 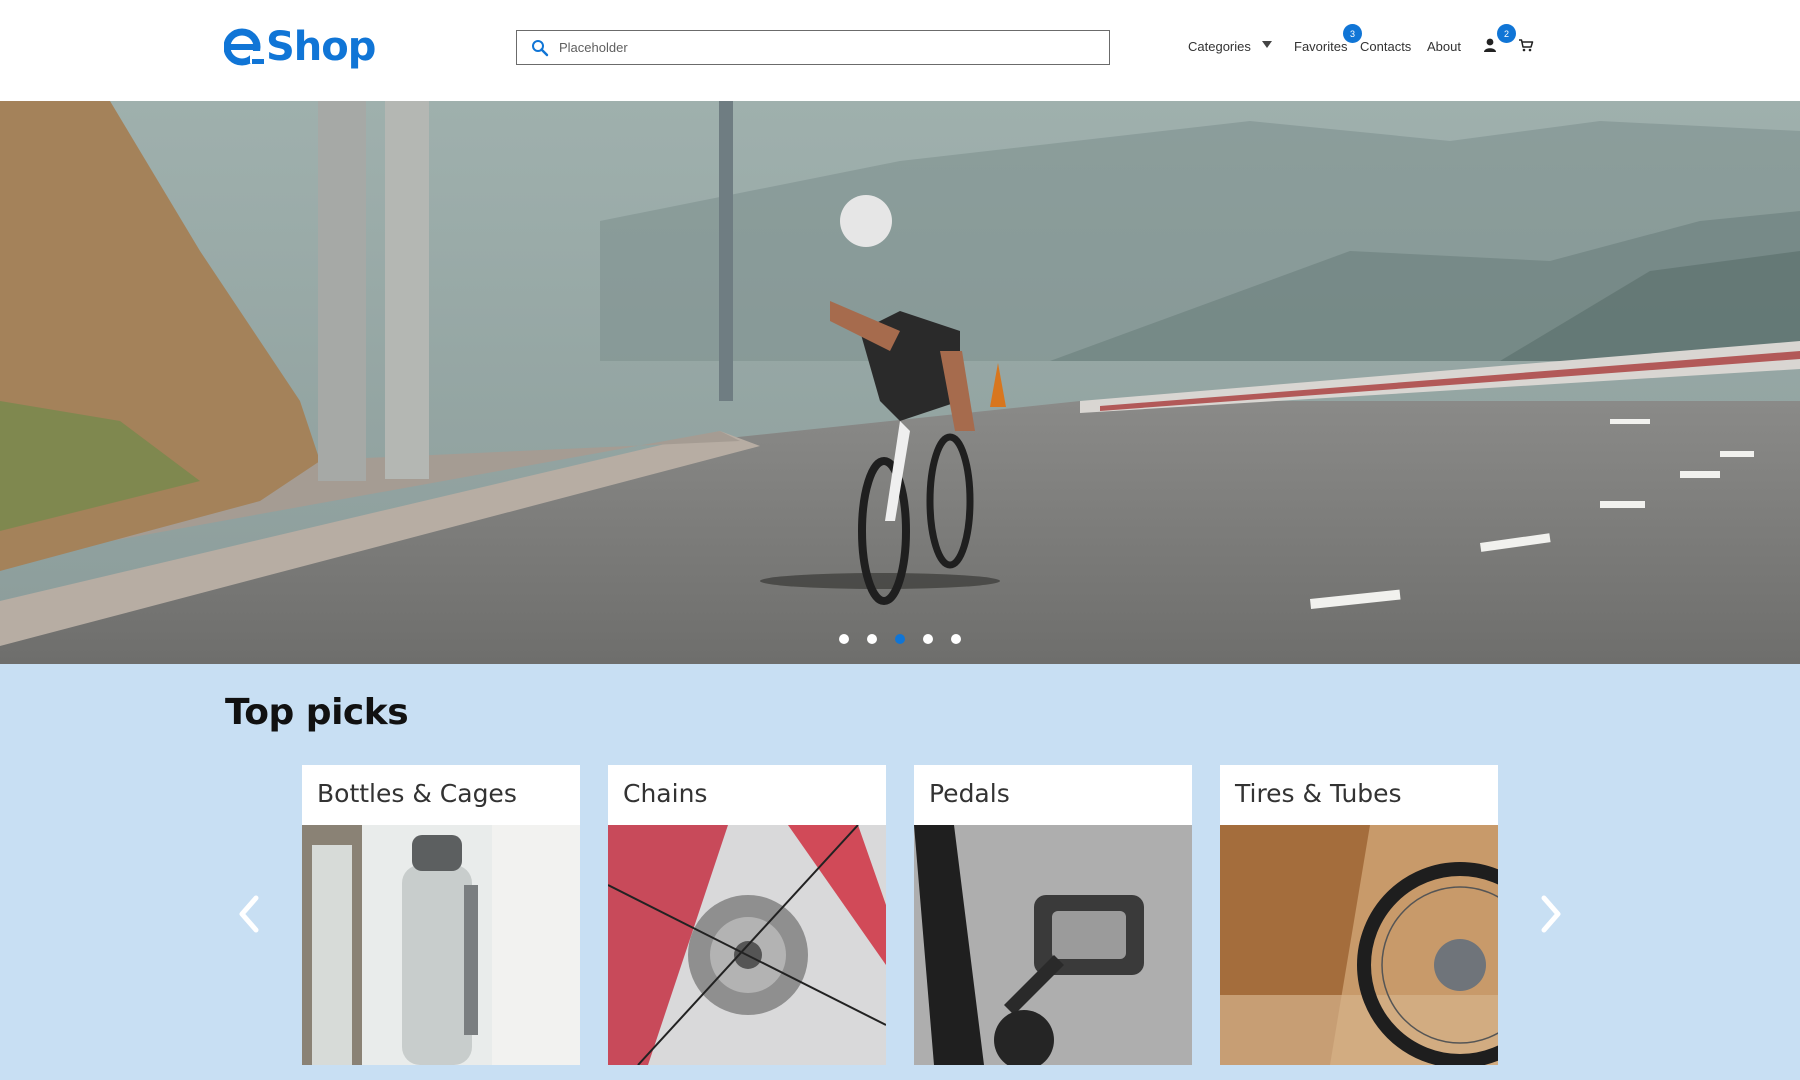 What do you see at coordinates (1267, 44) in the screenshot?
I see `chevron-down-icon` at bounding box center [1267, 44].